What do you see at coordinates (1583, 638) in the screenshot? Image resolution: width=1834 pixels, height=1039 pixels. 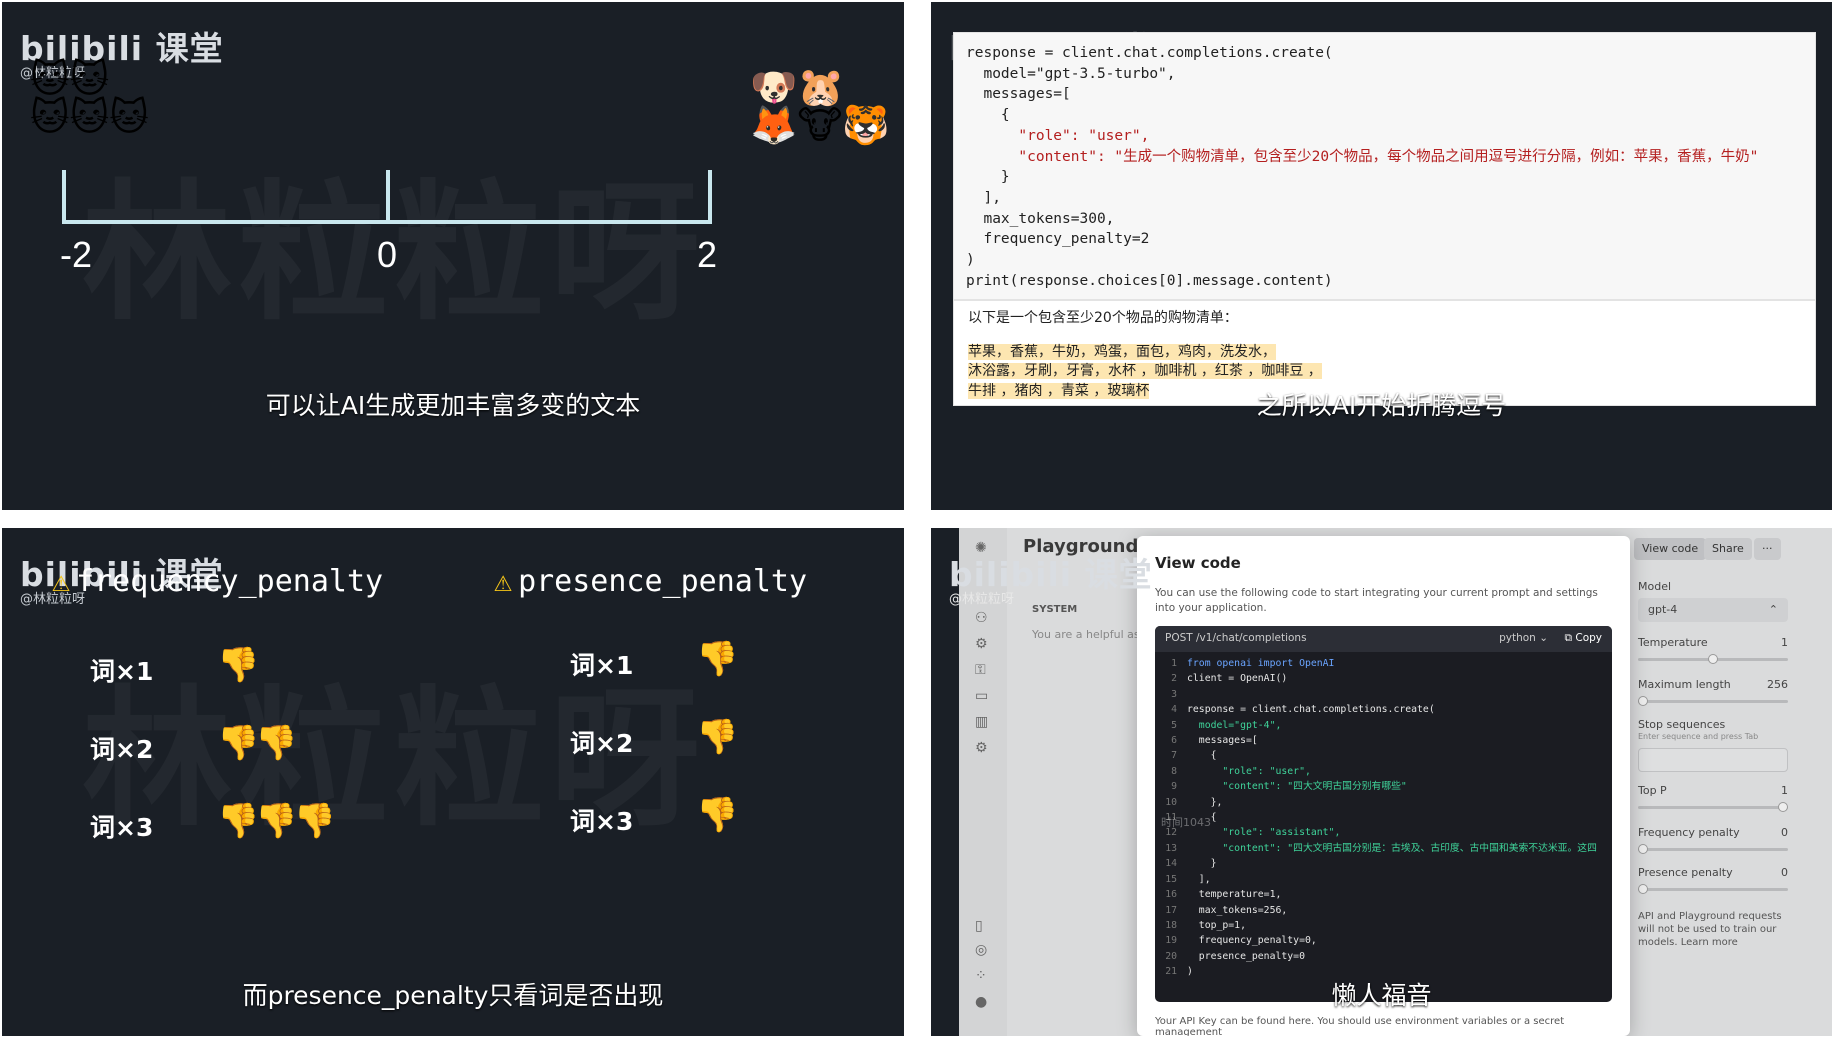 I see `copy-button: ⧉ Copy` at bounding box center [1583, 638].